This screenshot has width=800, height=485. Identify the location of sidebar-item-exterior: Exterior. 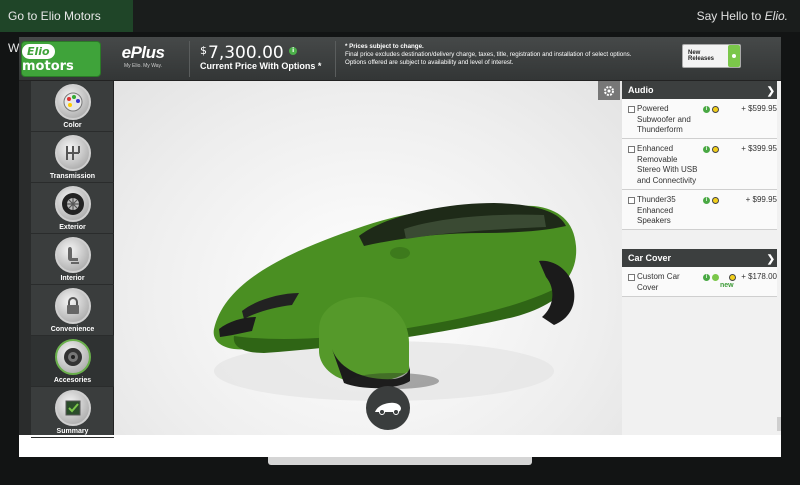
(72, 208).